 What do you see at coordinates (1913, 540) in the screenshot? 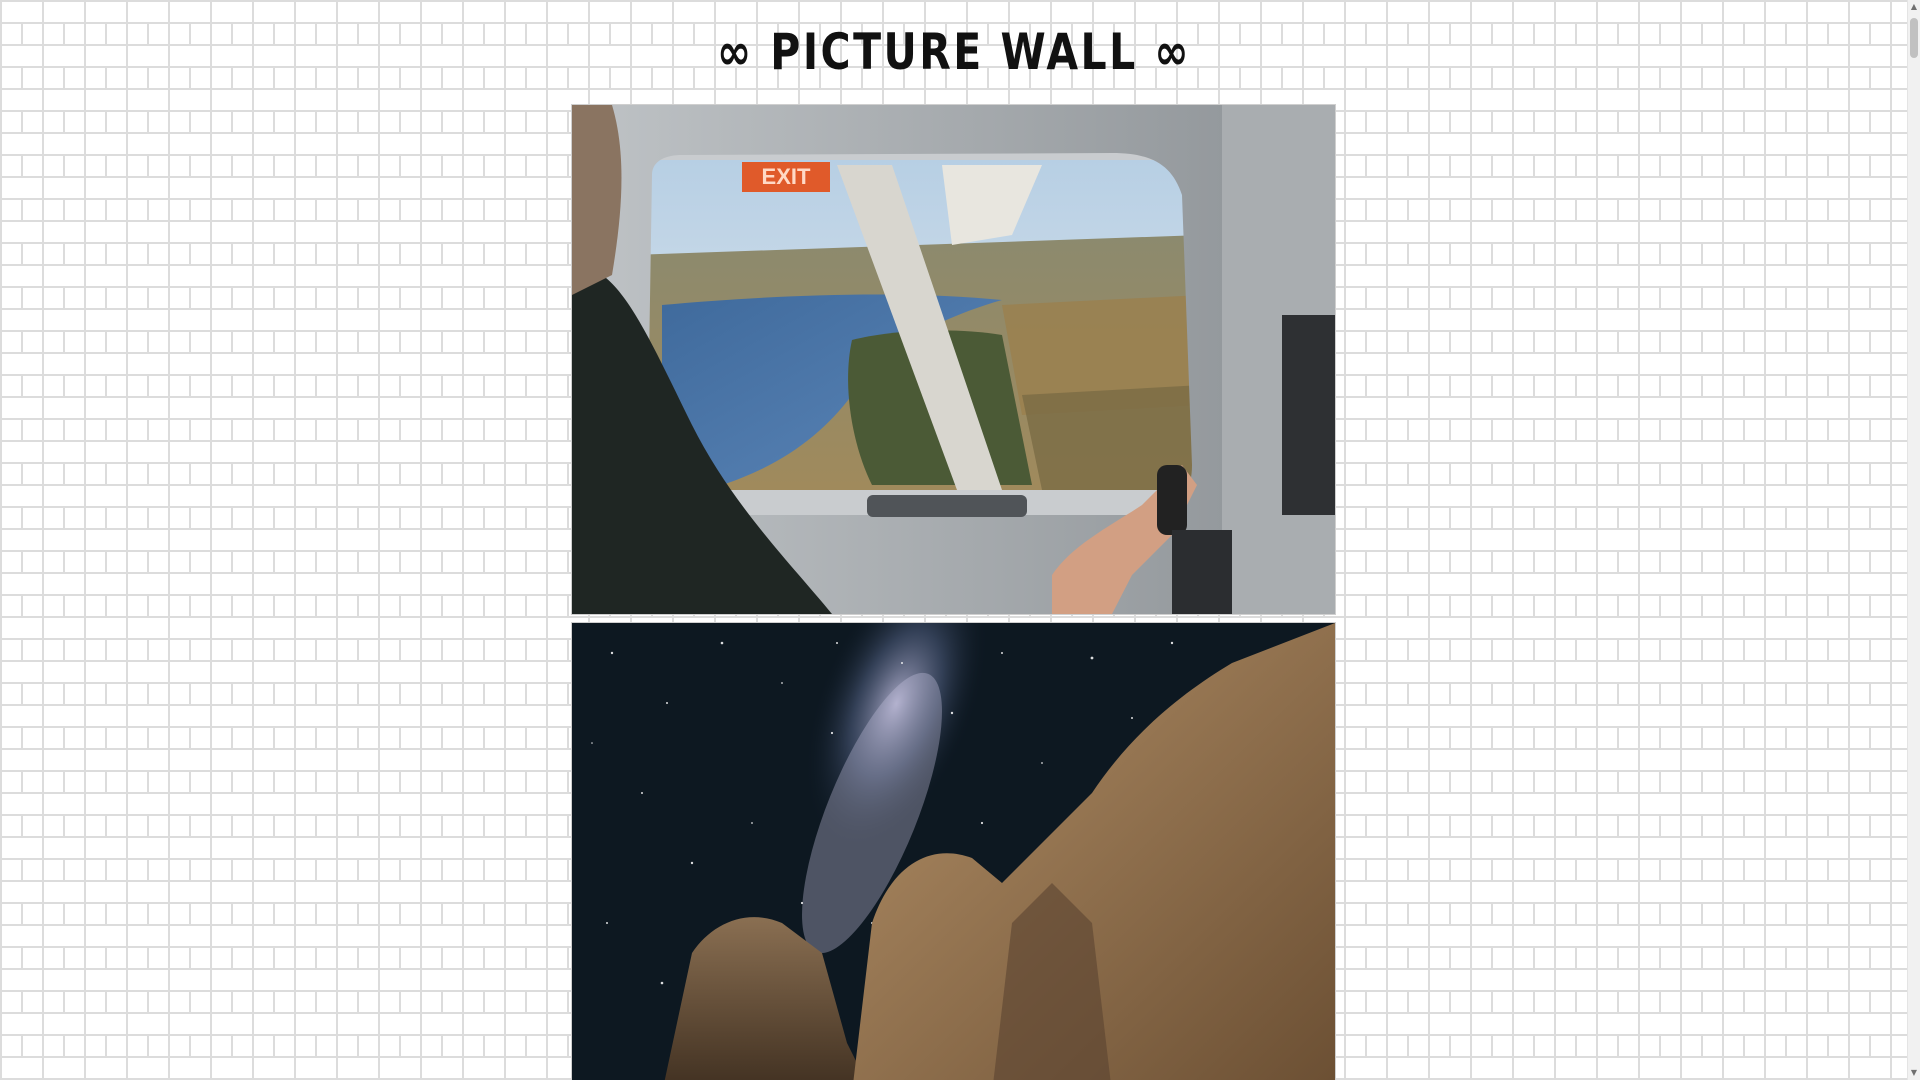
I see `page-scrollbar: ▲ ▼` at bounding box center [1913, 540].